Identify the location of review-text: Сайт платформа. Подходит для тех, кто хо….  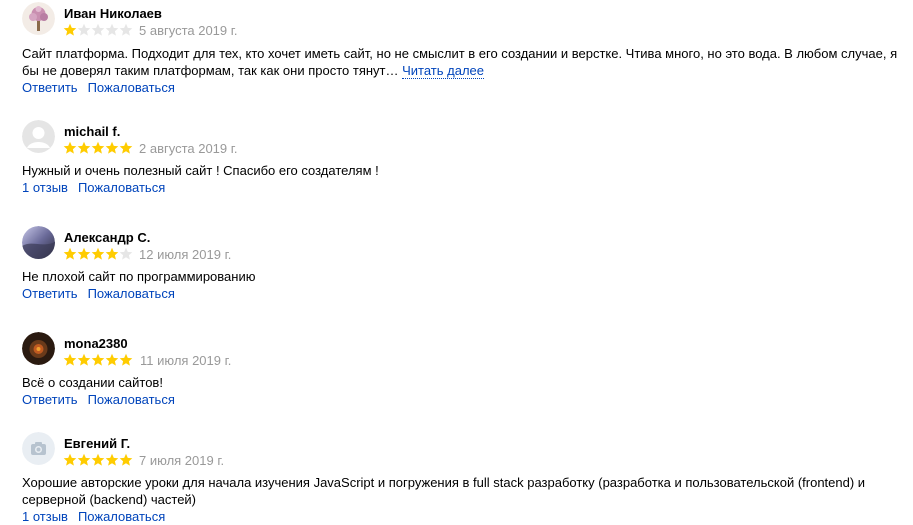
(462, 62).